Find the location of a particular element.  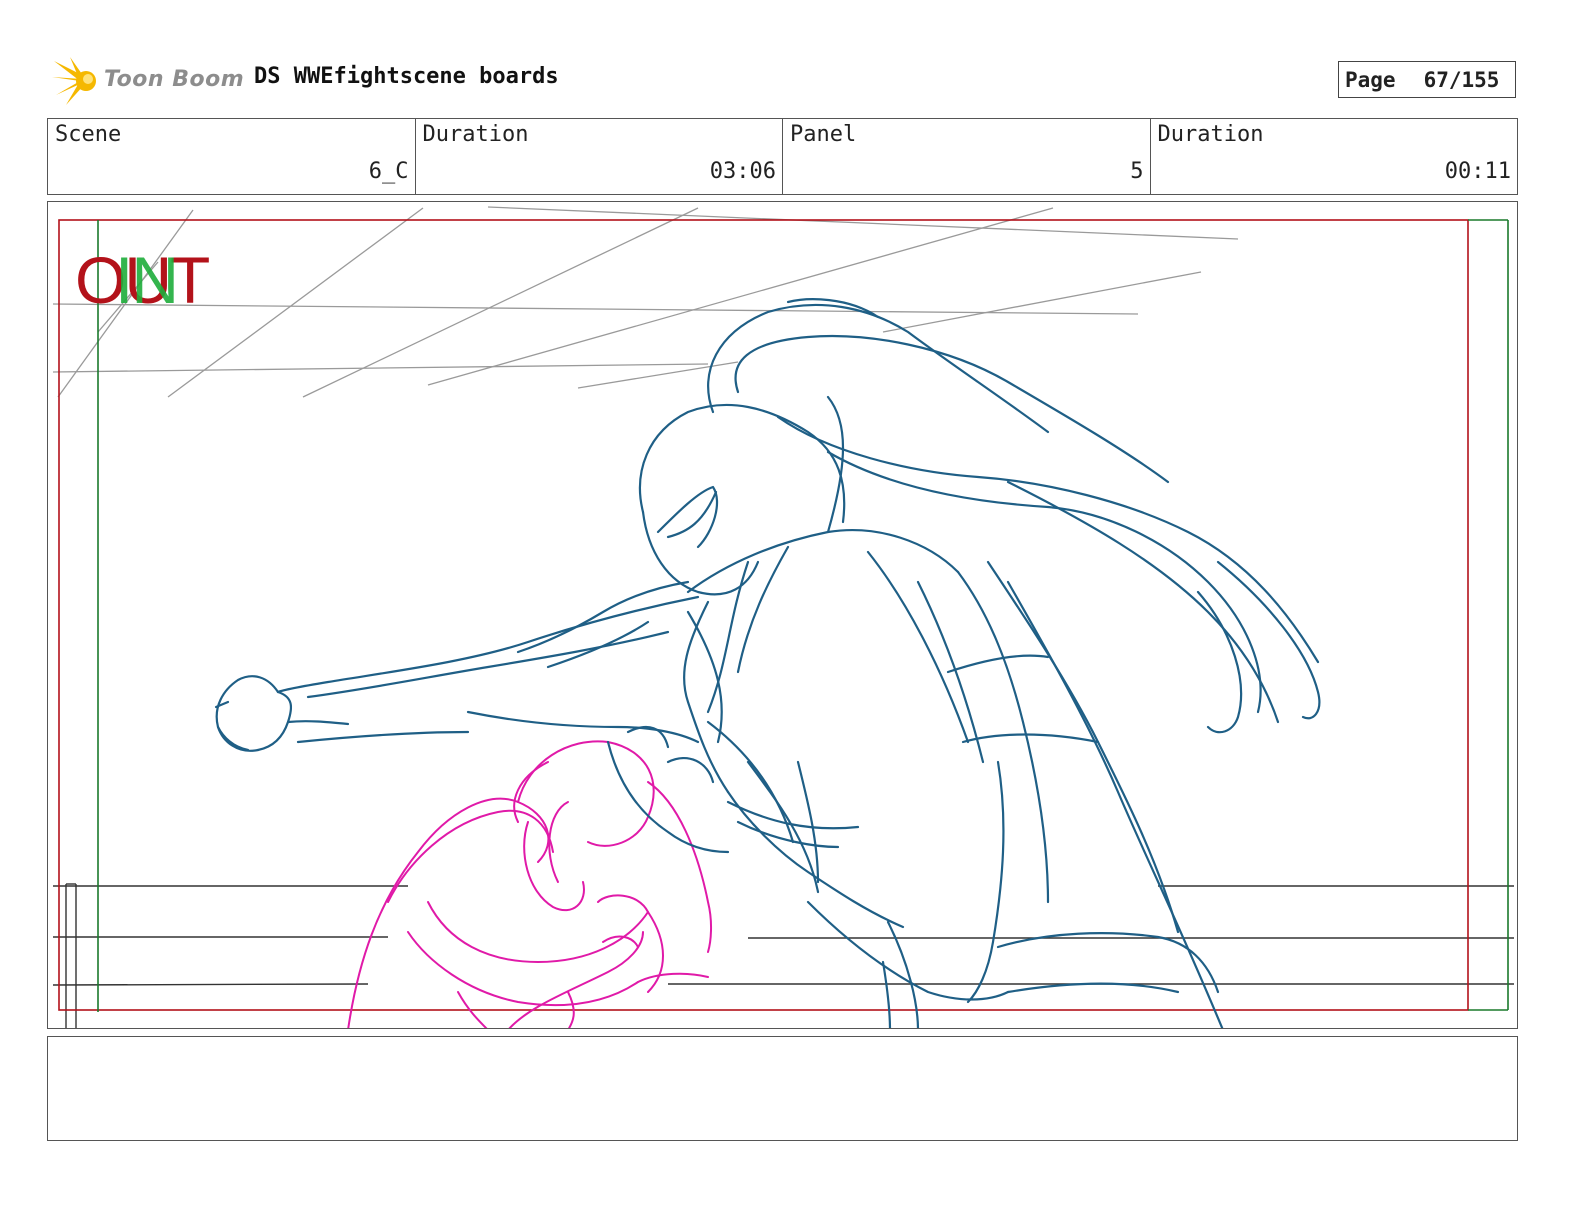

scene-duration-cell: Duration 03:06 is located at coordinates (599, 156).